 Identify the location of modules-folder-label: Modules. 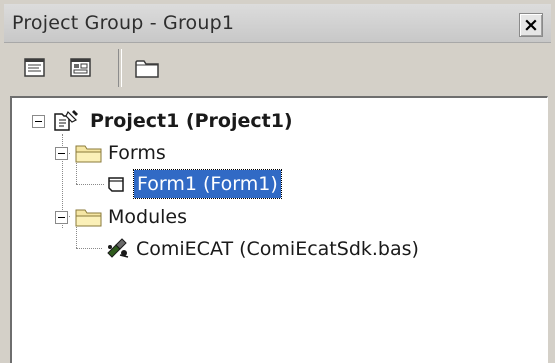
(147, 217).